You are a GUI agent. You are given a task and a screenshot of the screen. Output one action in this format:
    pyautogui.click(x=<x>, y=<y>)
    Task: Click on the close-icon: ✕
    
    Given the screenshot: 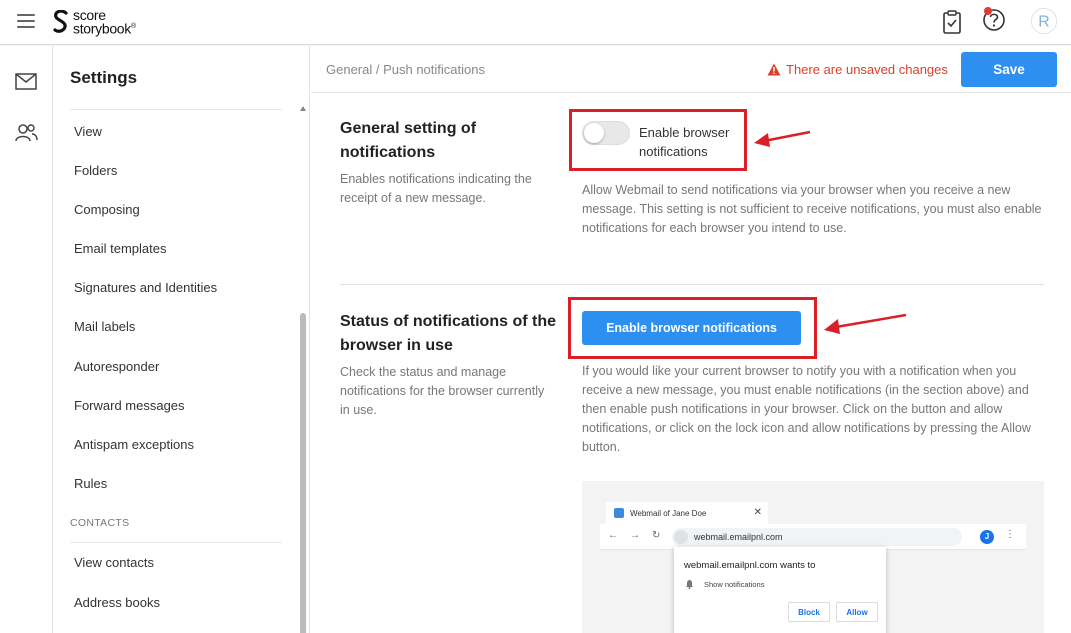 What is the action you would take?
    pyautogui.click(x=757, y=512)
    